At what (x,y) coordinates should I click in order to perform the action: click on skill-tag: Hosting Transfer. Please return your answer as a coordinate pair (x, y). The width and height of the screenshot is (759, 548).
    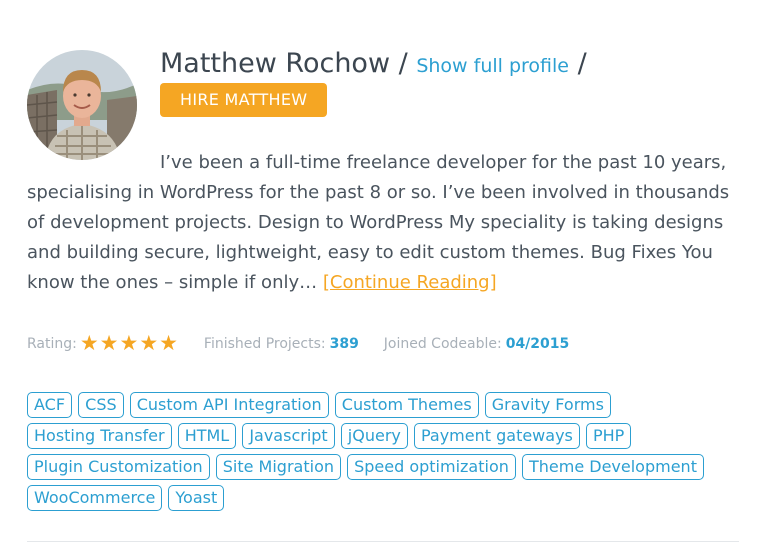
    Looking at the image, I should click on (99, 436).